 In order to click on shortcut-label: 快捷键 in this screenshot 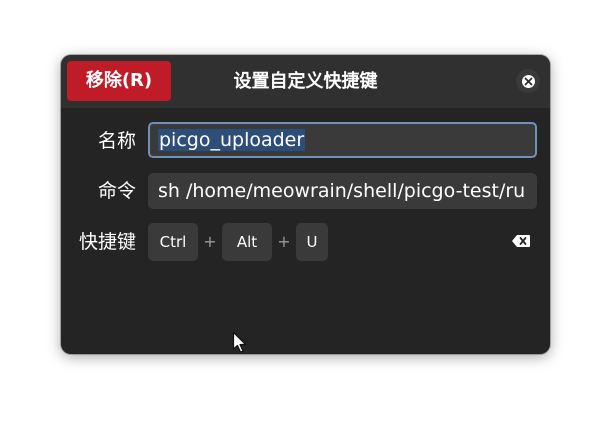, I will do `click(107, 242)`.